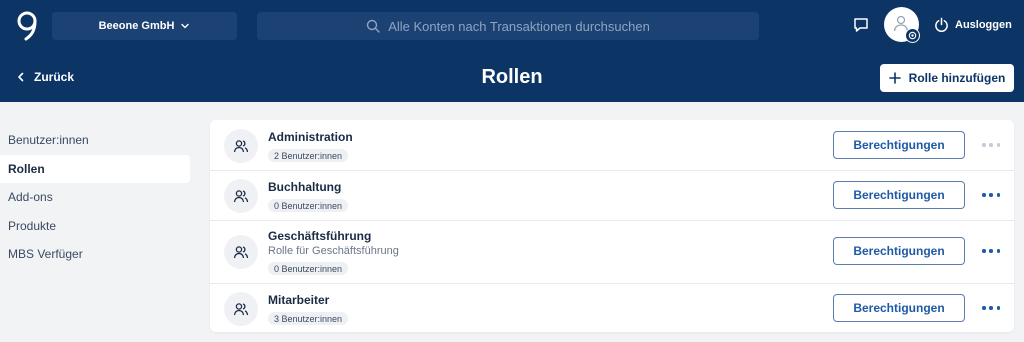  Describe the element at coordinates (308, 155) in the screenshot. I see `member-count-badge: 2 Benutzer:innen` at that location.